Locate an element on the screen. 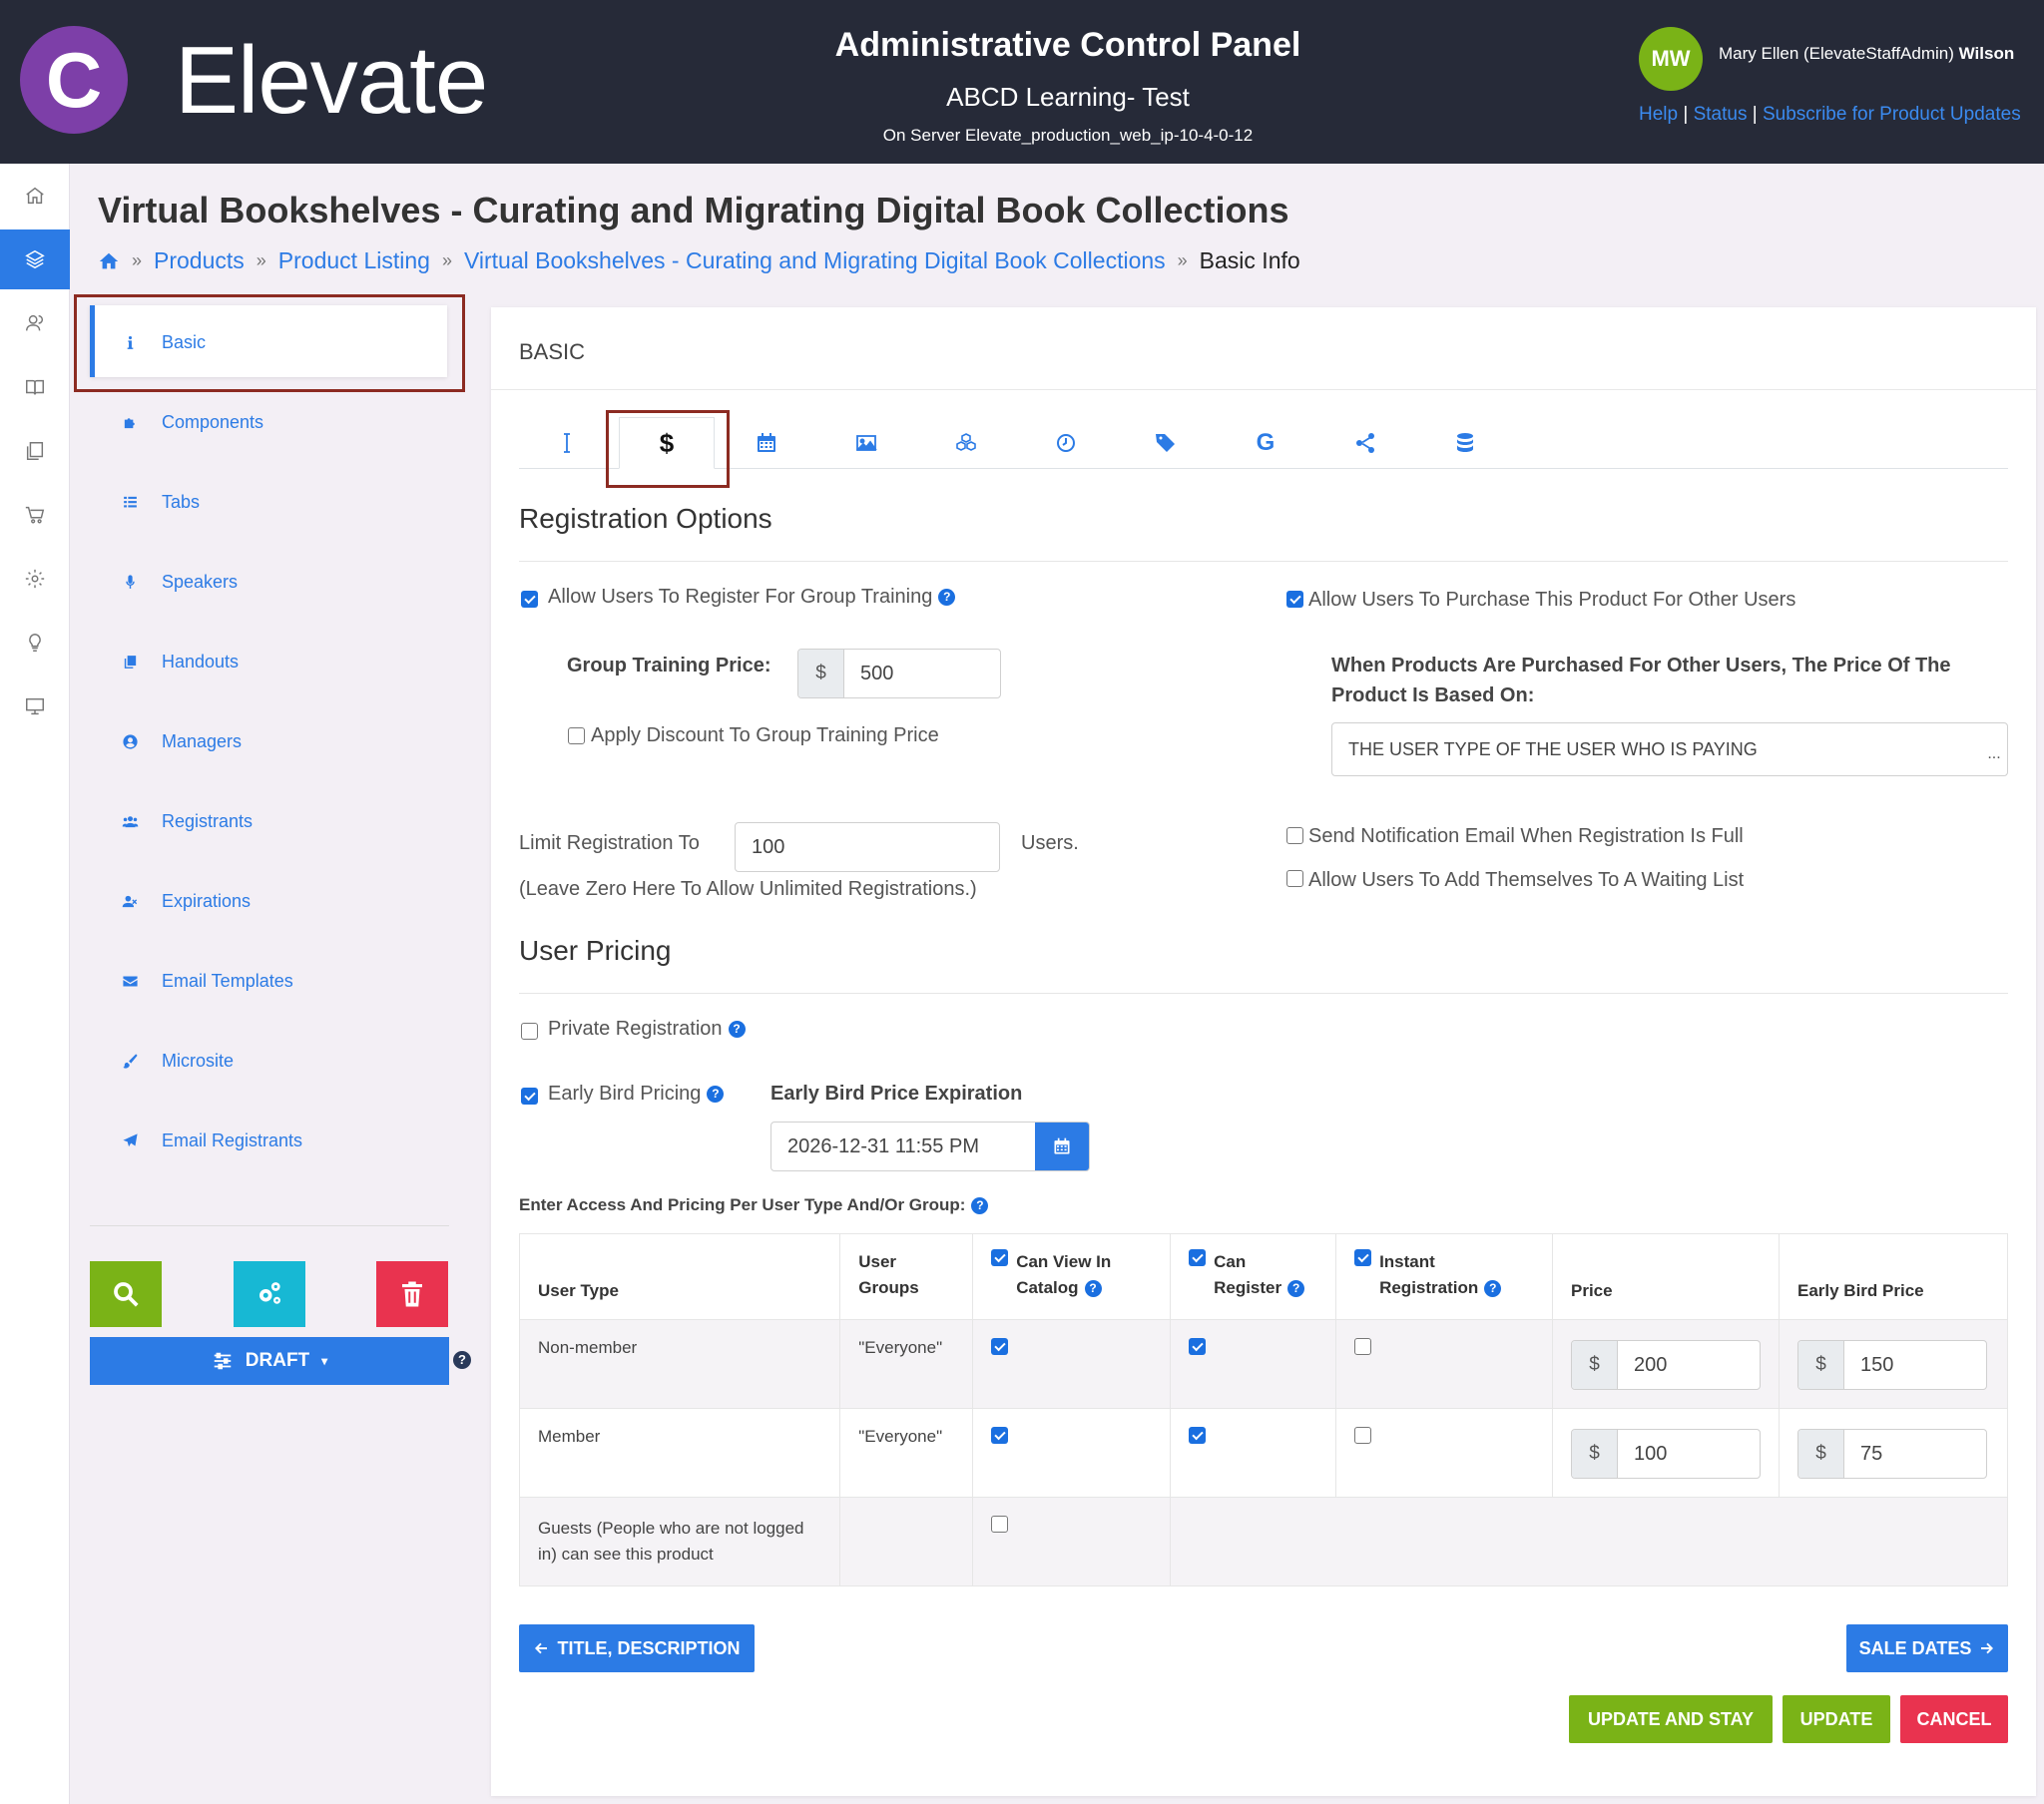  submenu-item-tabs: Tabs is located at coordinates (160, 502).